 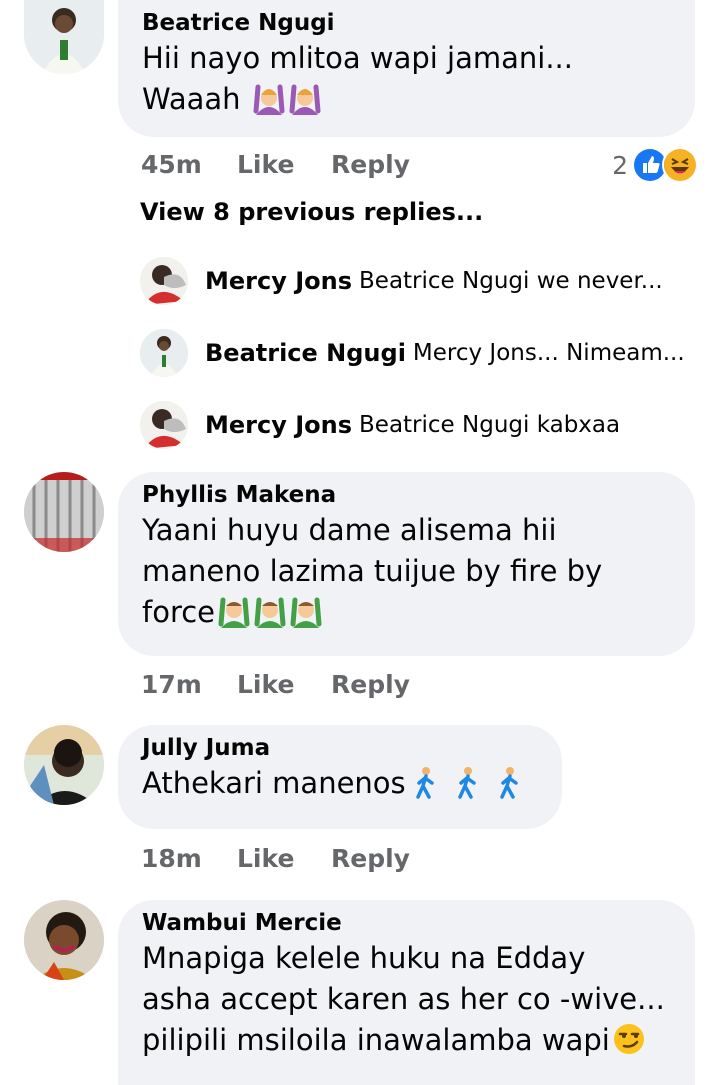 I want to click on comment-text: Mnapiga kelele huku na Edday, so click(x=364, y=958).